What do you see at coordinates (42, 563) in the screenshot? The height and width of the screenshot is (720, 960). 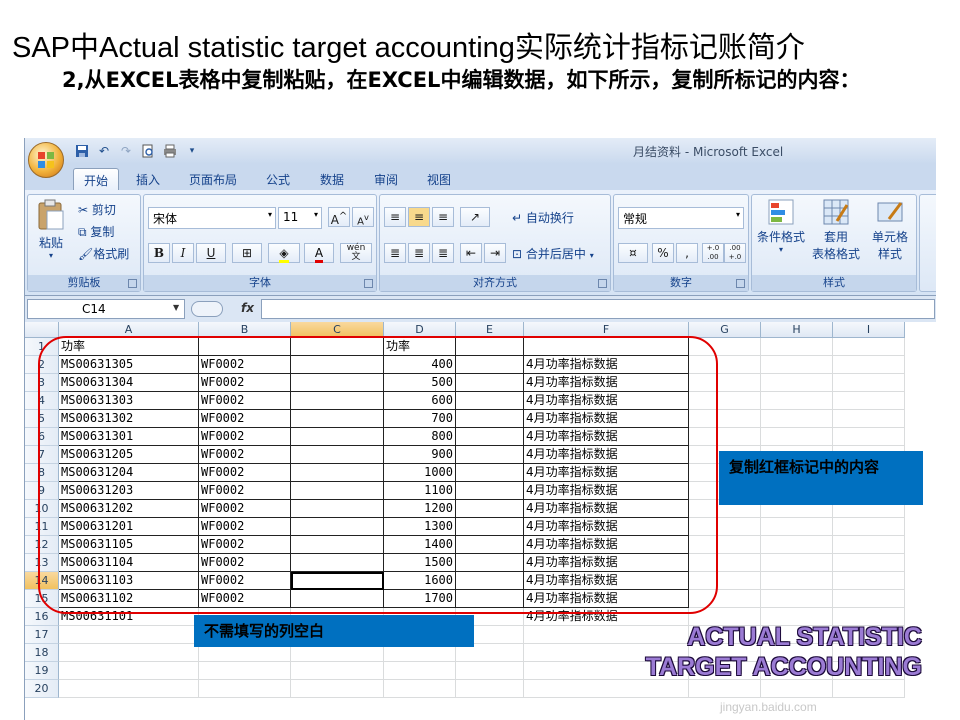 I see `row-header-13: 13` at bounding box center [42, 563].